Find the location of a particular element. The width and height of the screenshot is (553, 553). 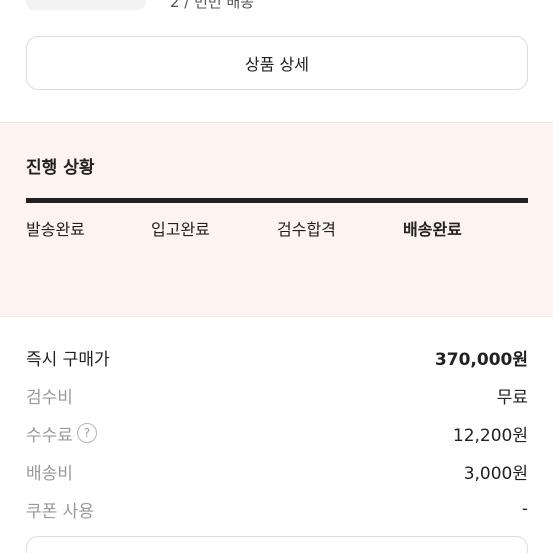

price-row-buy-now: 즉시 구매가 370,000원 is located at coordinates (277, 357).